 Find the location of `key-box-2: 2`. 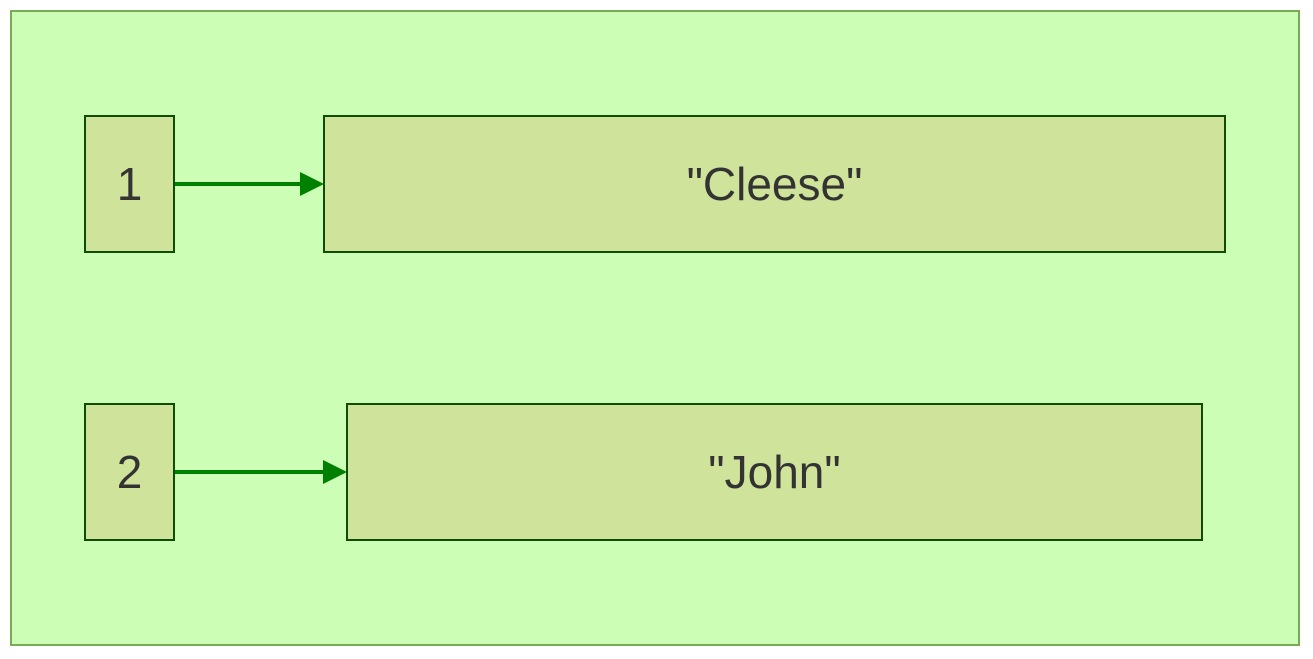

key-box-2: 2 is located at coordinates (129, 472).